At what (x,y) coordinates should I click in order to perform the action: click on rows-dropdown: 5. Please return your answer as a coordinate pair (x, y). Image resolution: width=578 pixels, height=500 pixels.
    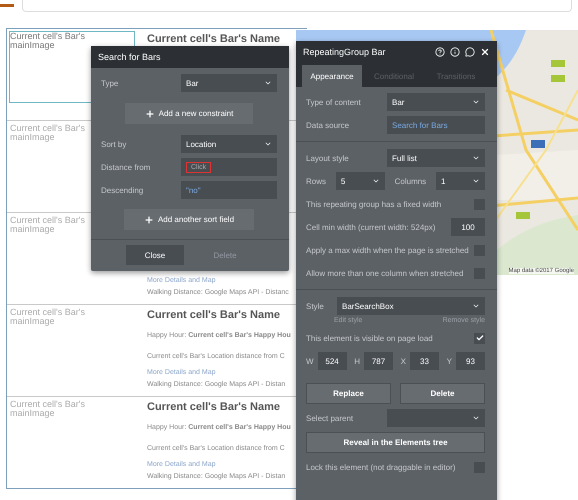
    Looking at the image, I should click on (360, 181).